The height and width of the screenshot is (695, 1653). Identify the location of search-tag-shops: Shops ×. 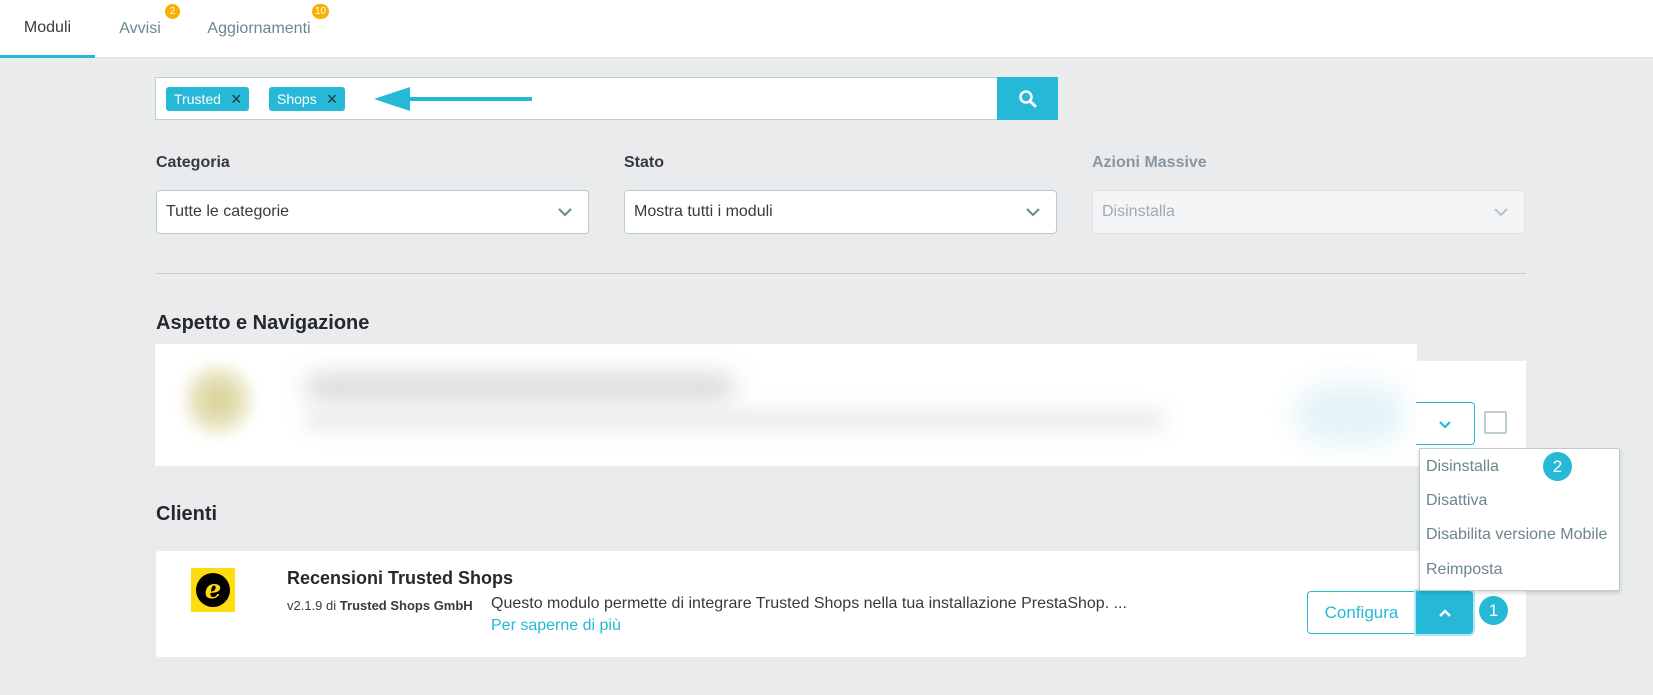
(307, 99).